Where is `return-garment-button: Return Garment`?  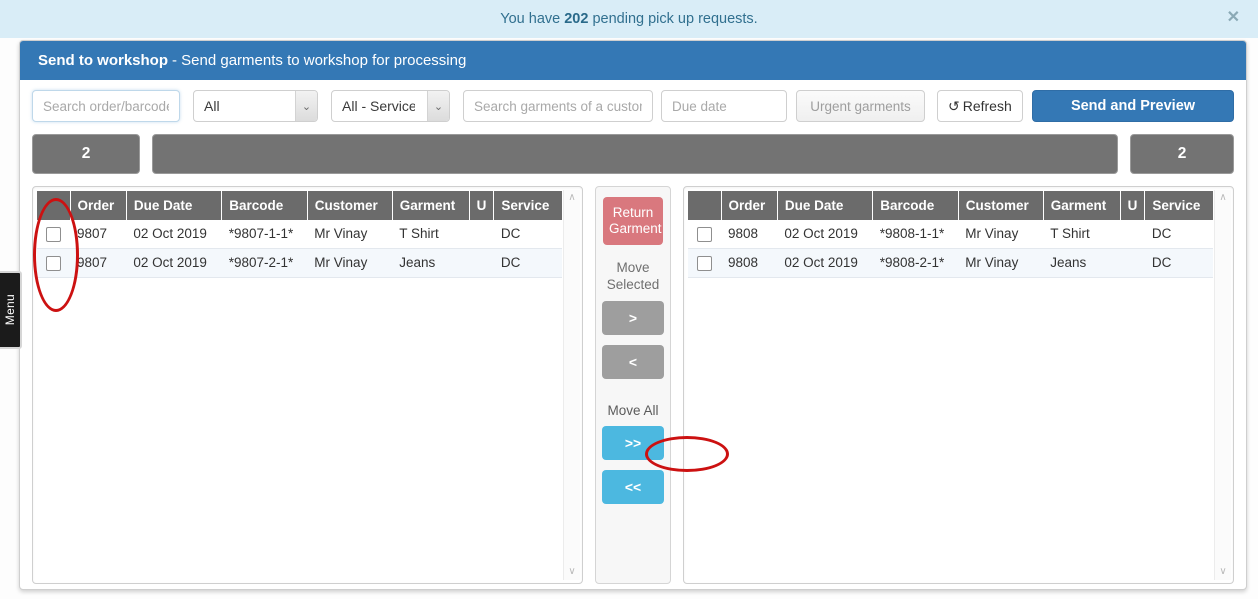 return-garment-button: Return Garment is located at coordinates (633, 221).